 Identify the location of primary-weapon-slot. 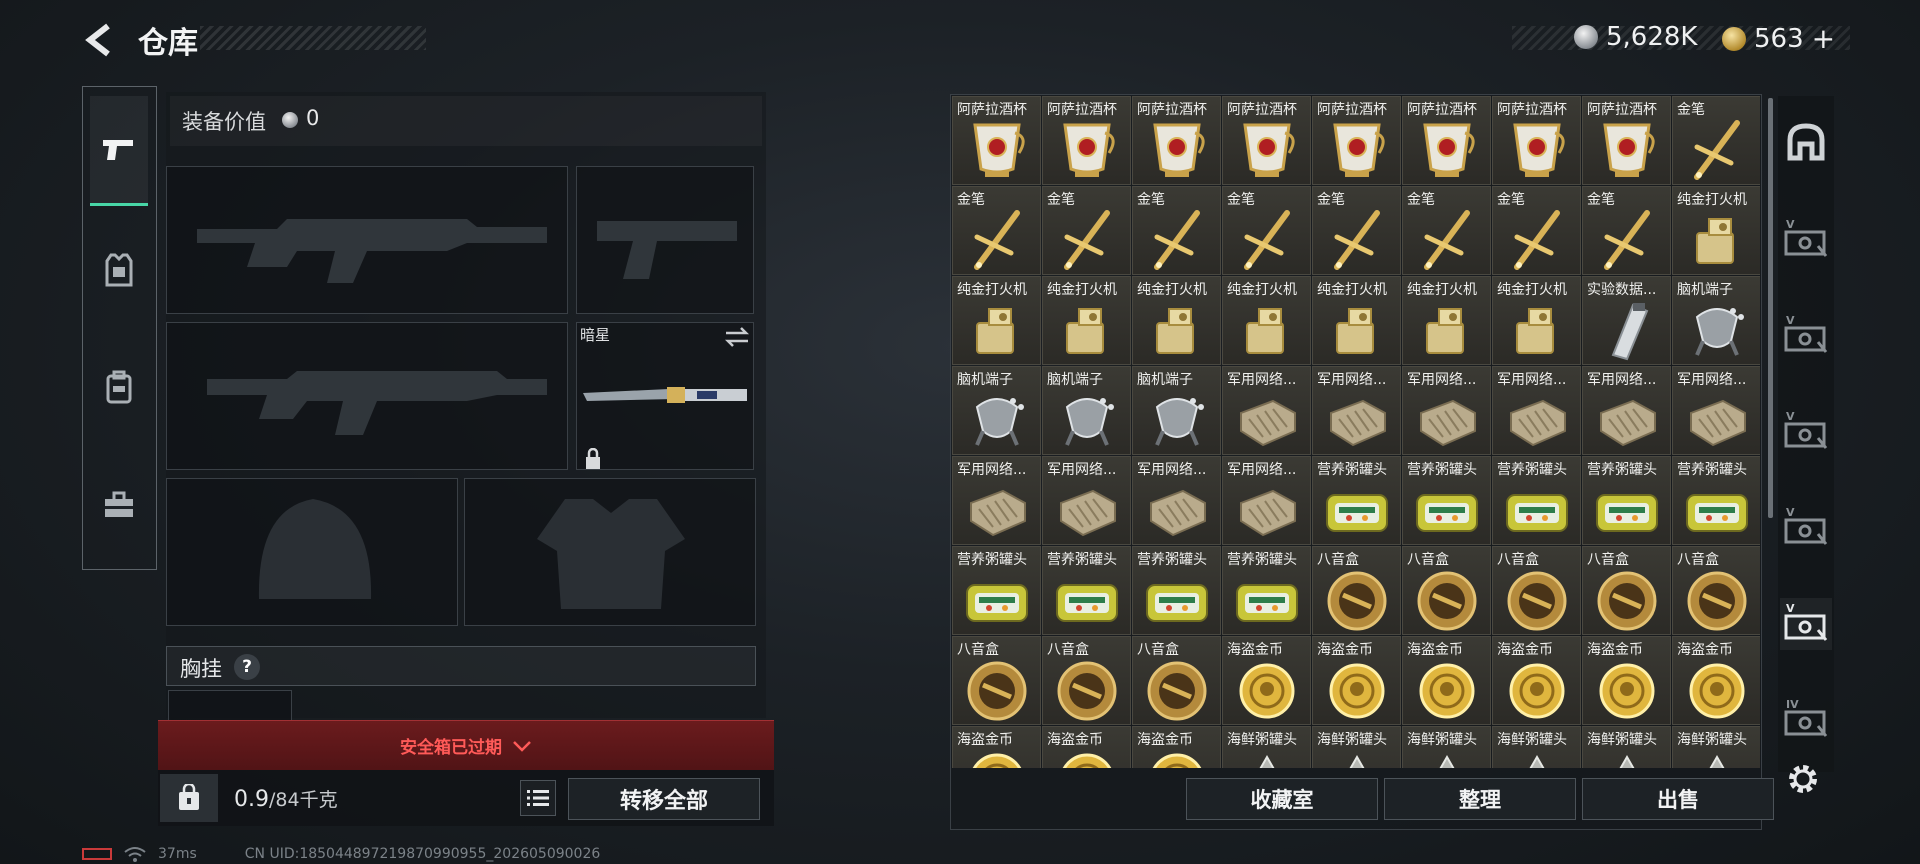
(367, 240).